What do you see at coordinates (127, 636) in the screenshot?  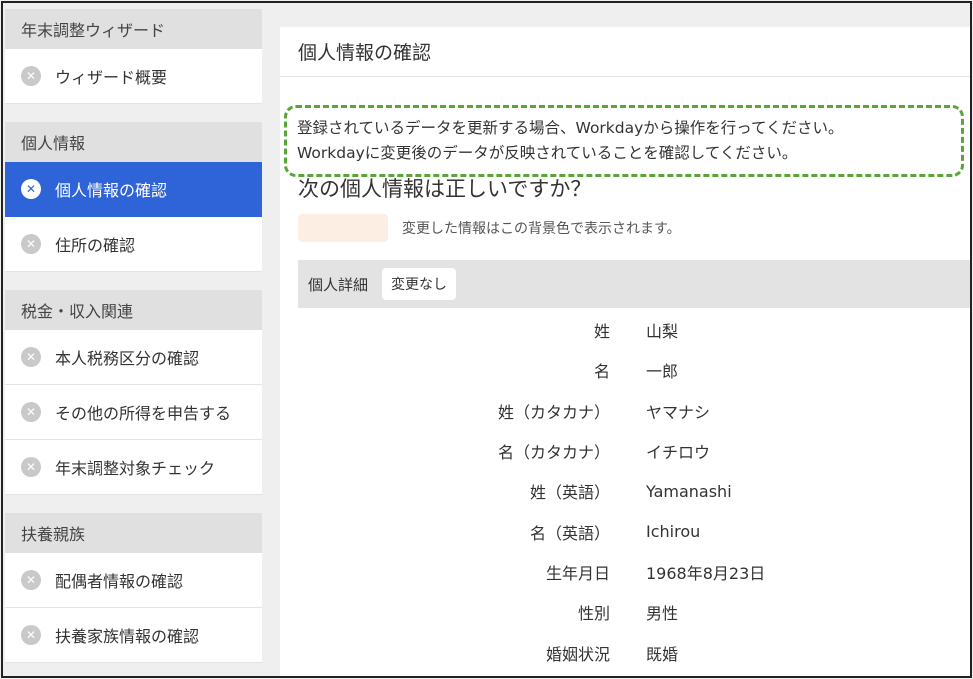 I see `sidebar-item-label: 扶養家族情報の確認` at bounding box center [127, 636].